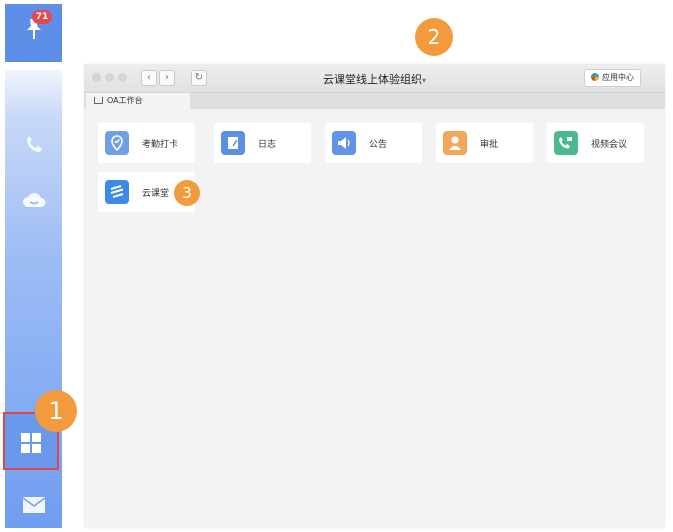  What do you see at coordinates (34, 507) in the screenshot?
I see `mail-icon` at bounding box center [34, 507].